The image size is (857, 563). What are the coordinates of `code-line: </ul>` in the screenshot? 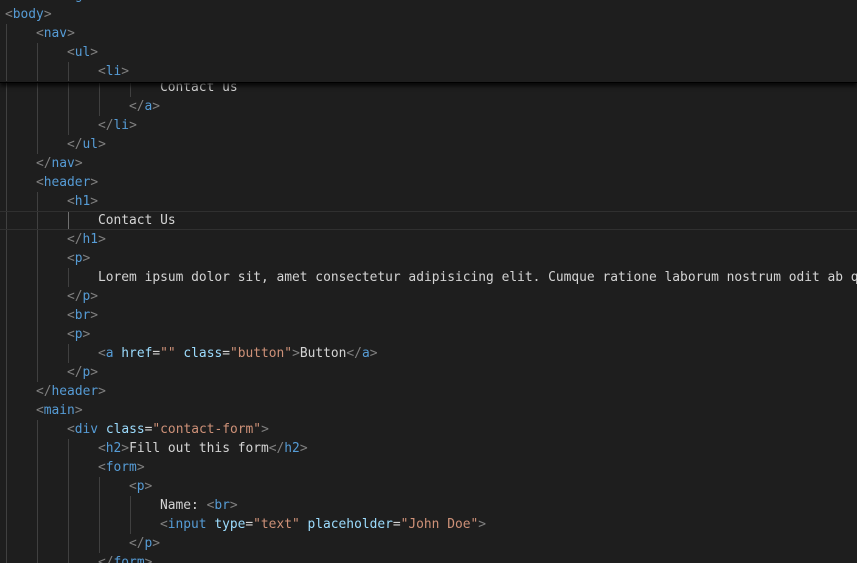 It's located at (428, 144).